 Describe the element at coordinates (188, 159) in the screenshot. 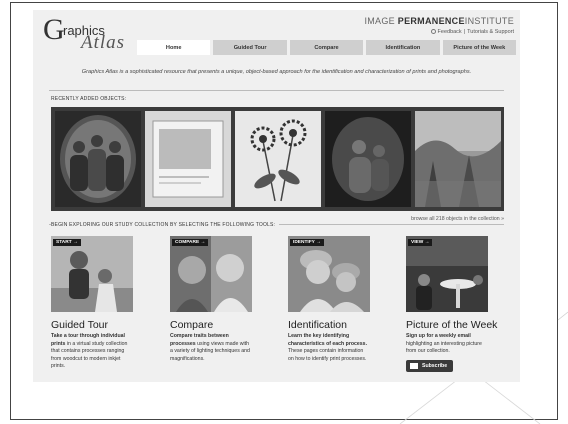

I see `recent-object-print` at that location.